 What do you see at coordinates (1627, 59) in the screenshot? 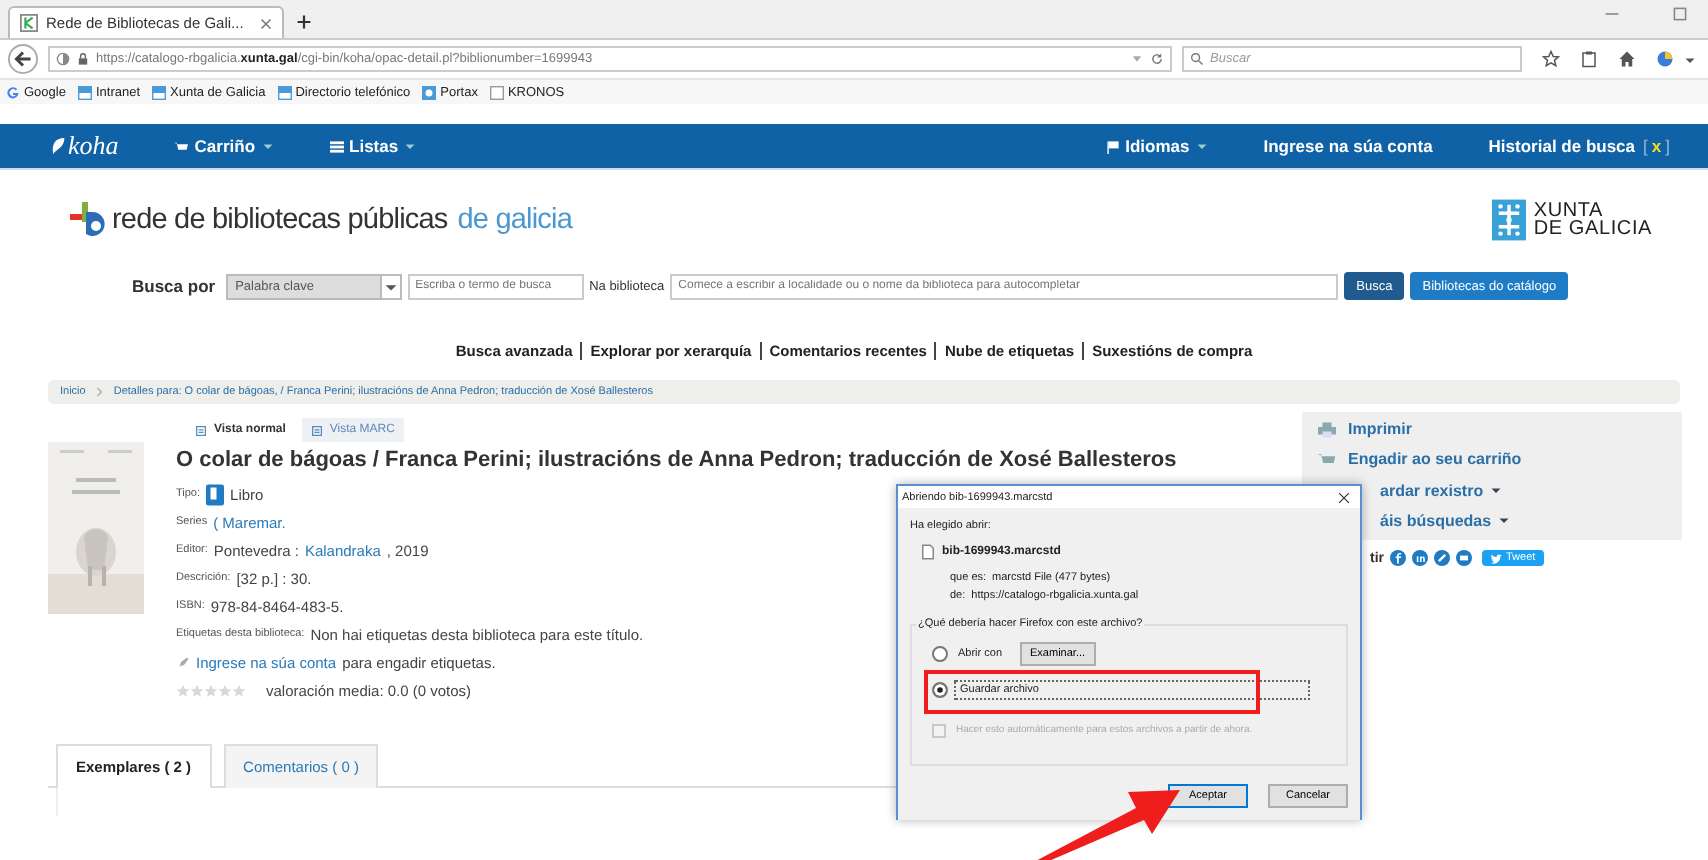
I see `home-icon` at bounding box center [1627, 59].